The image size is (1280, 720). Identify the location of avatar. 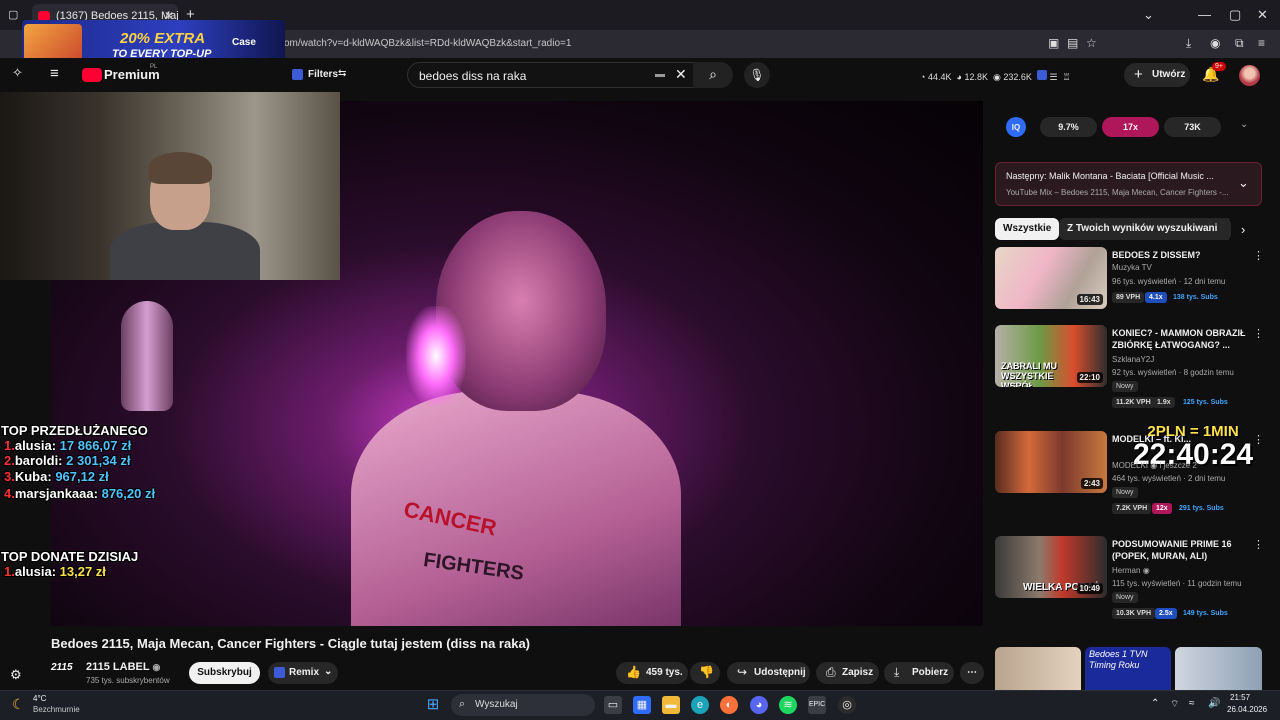
(1249, 75).